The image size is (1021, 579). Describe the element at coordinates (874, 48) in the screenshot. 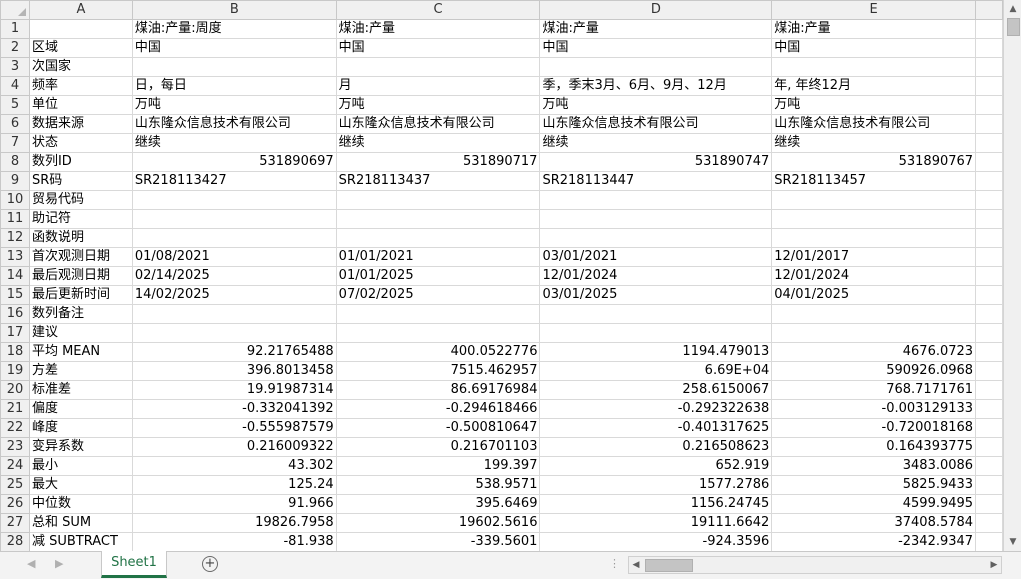

I see `cell-e: 中国` at that location.